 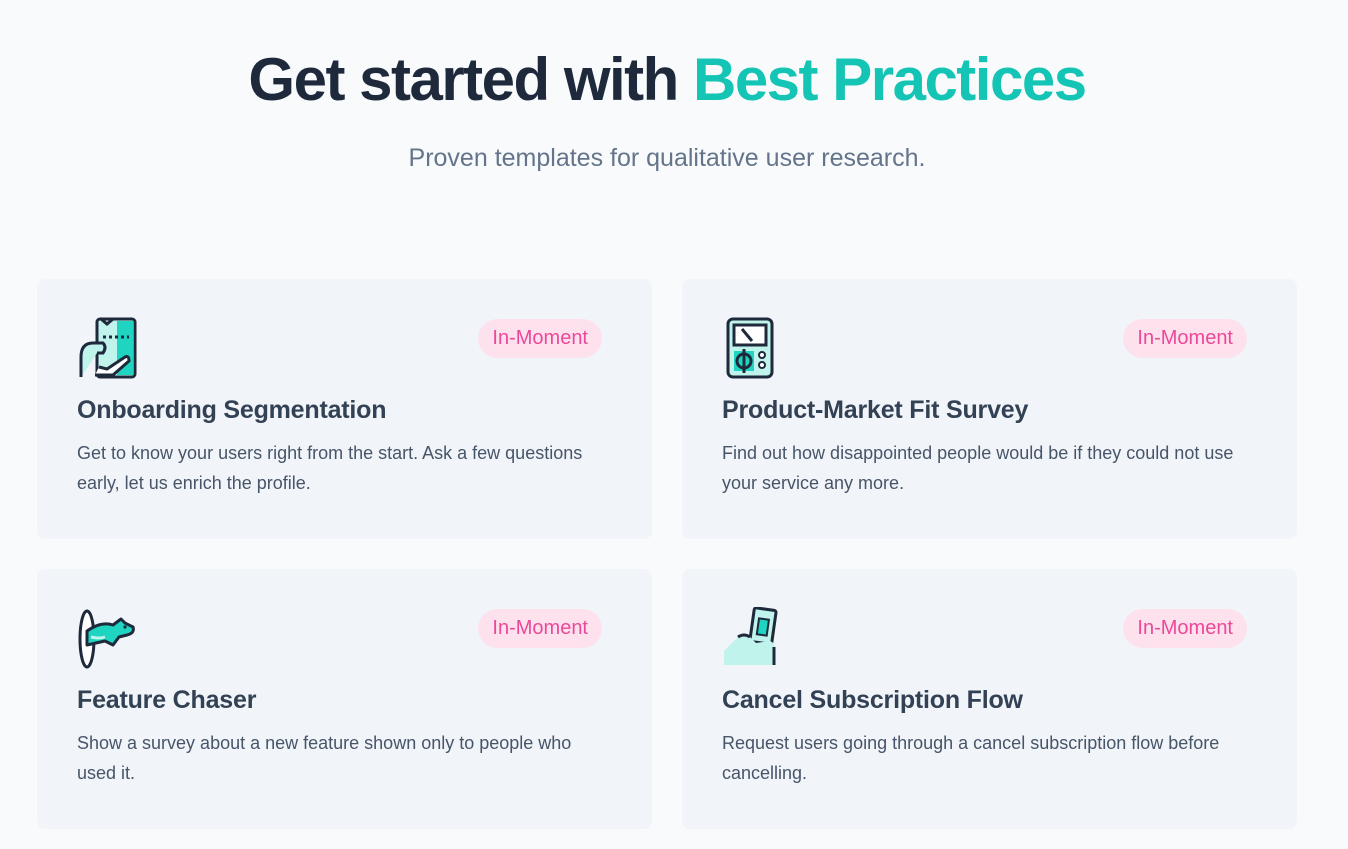 What do you see at coordinates (872, 700) in the screenshot?
I see `card-title: Cancel Subscription Flow` at bounding box center [872, 700].